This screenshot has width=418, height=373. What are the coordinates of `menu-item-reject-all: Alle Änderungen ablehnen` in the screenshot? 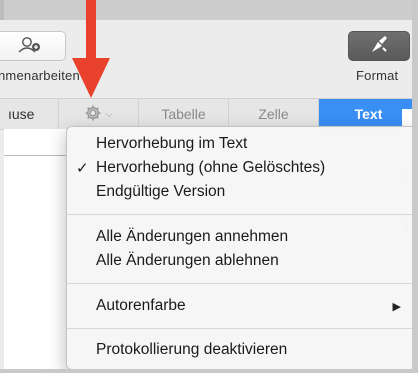 It's located at (241, 261).